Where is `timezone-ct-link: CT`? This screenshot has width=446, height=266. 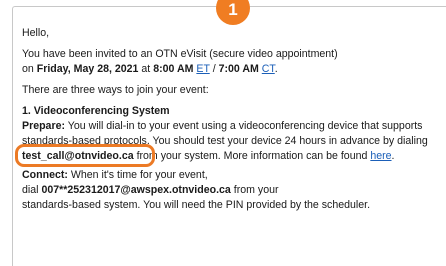
timezone-ct-link: CT is located at coordinates (268, 69).